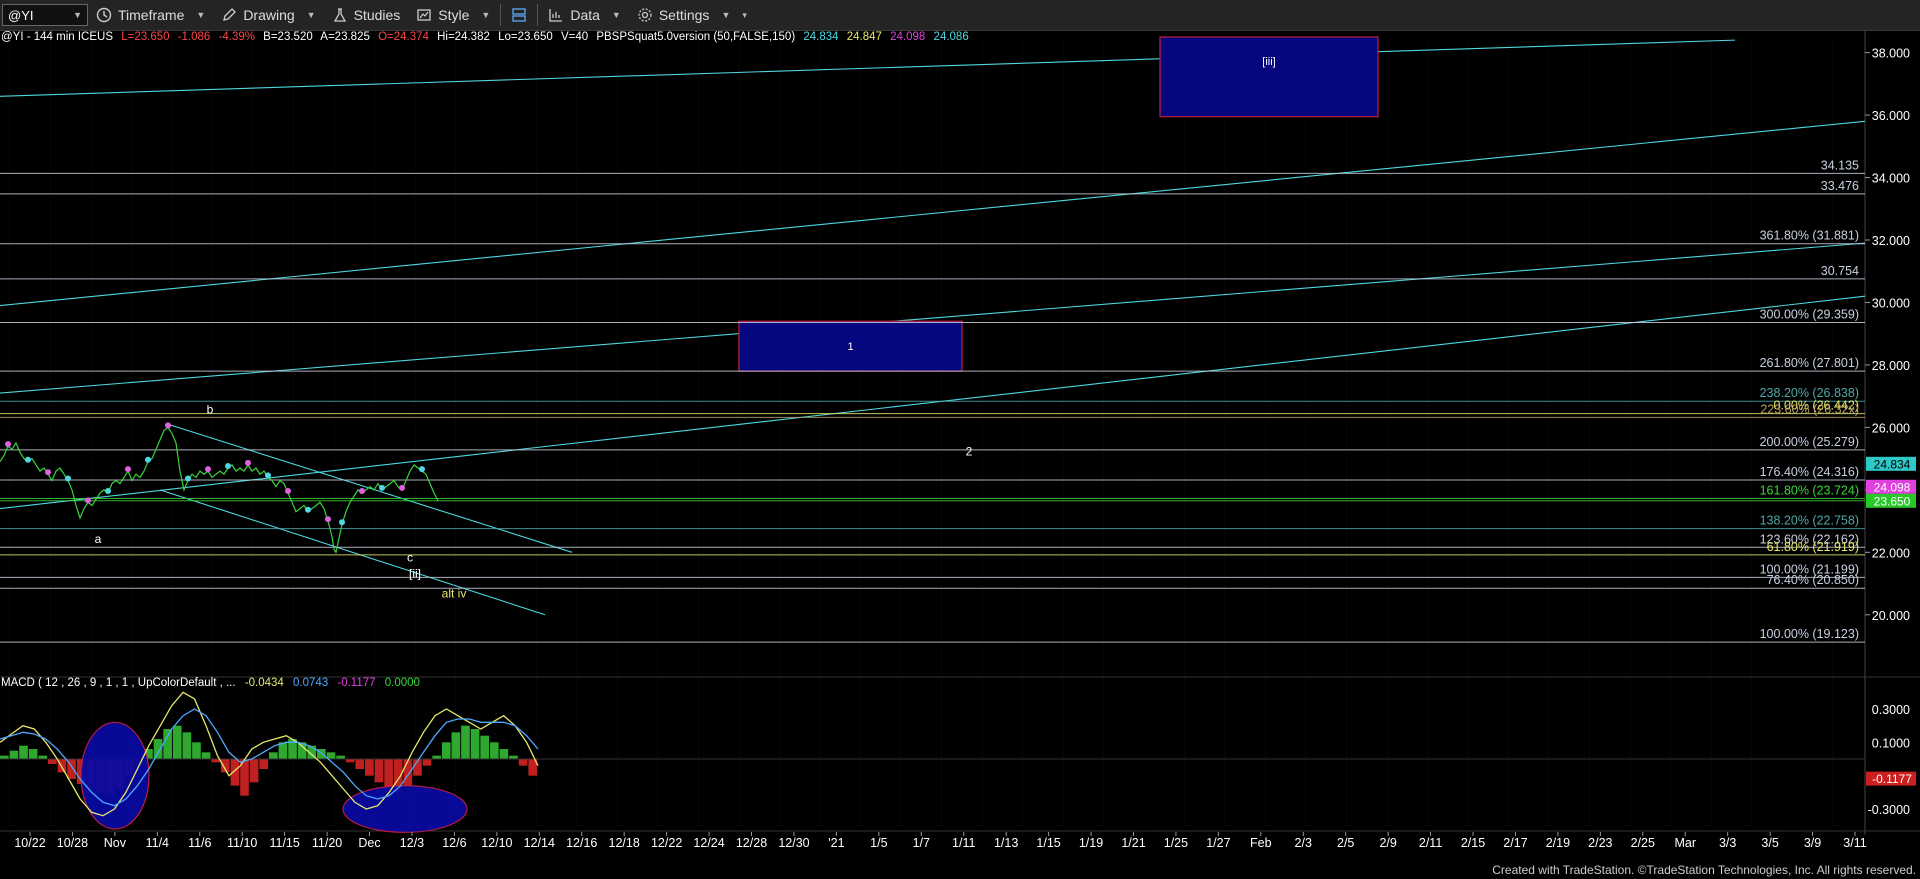  I want to click on price-line, so click(219, 490).